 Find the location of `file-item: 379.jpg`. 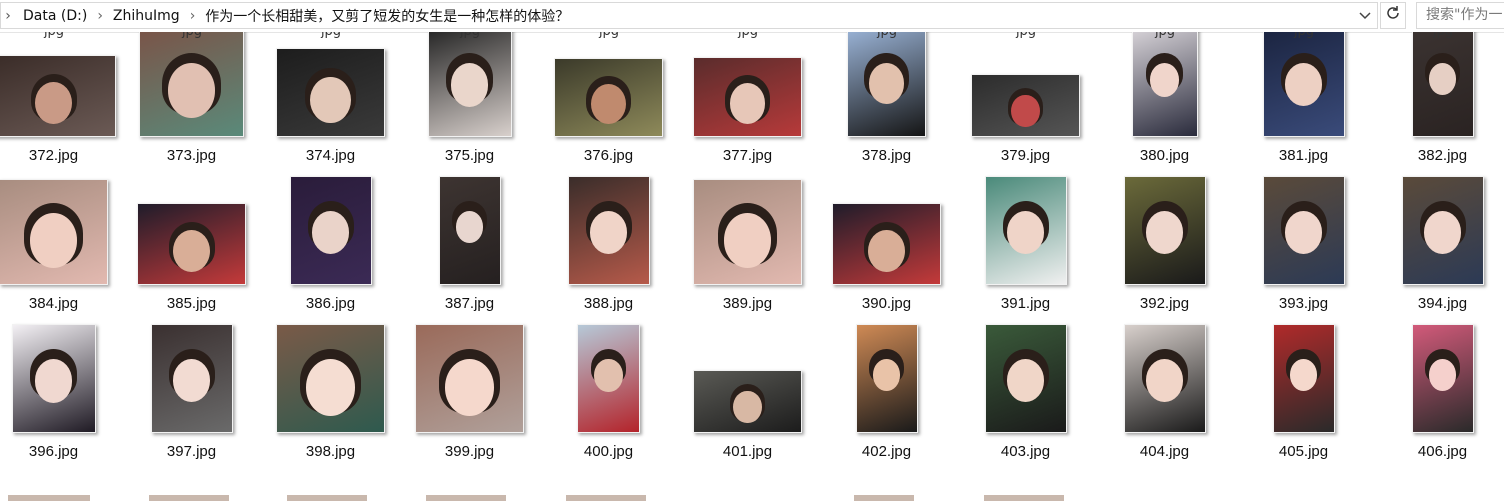

file-item: 379.jpg is located at coordinates (1025, 105).